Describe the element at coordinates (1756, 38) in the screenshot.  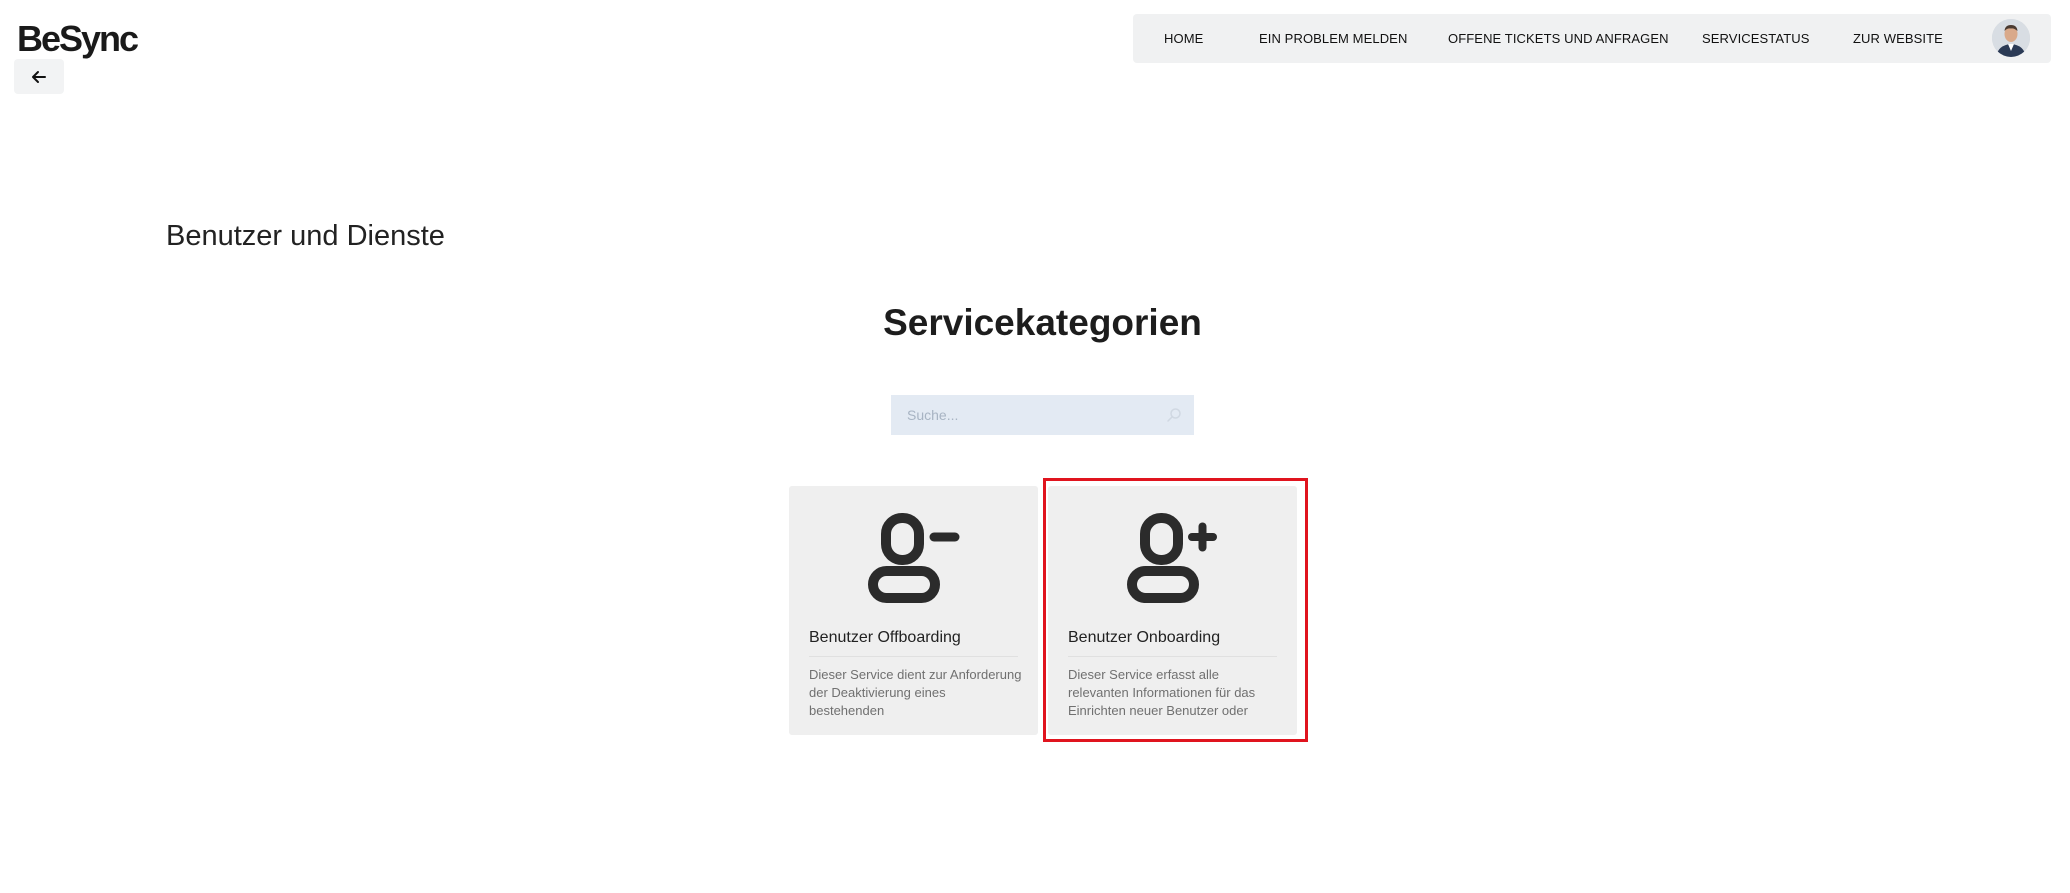
I see `nav-service-status: SERVICESTATUS` at that location.